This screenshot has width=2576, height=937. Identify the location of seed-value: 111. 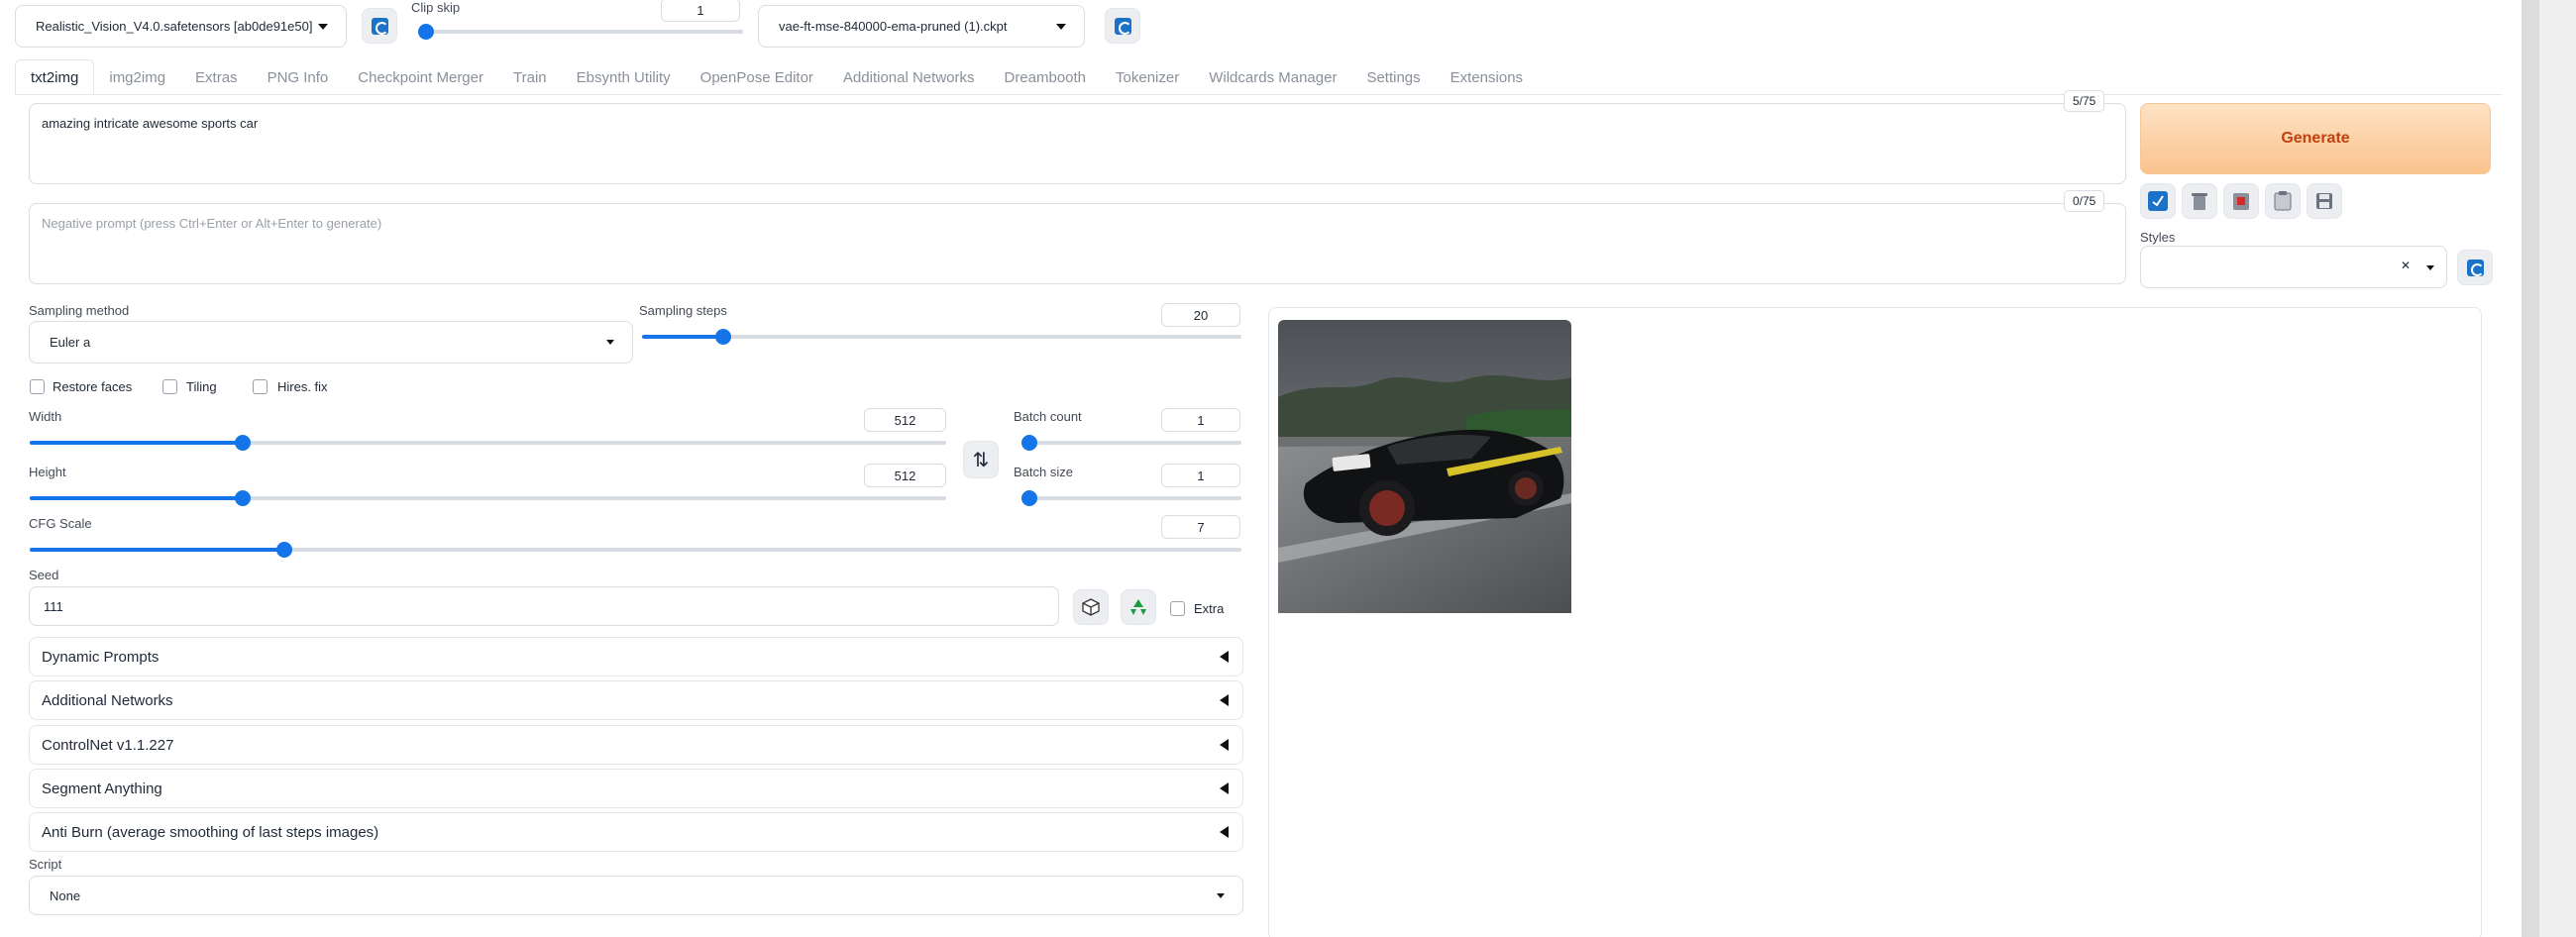
(53, 606).